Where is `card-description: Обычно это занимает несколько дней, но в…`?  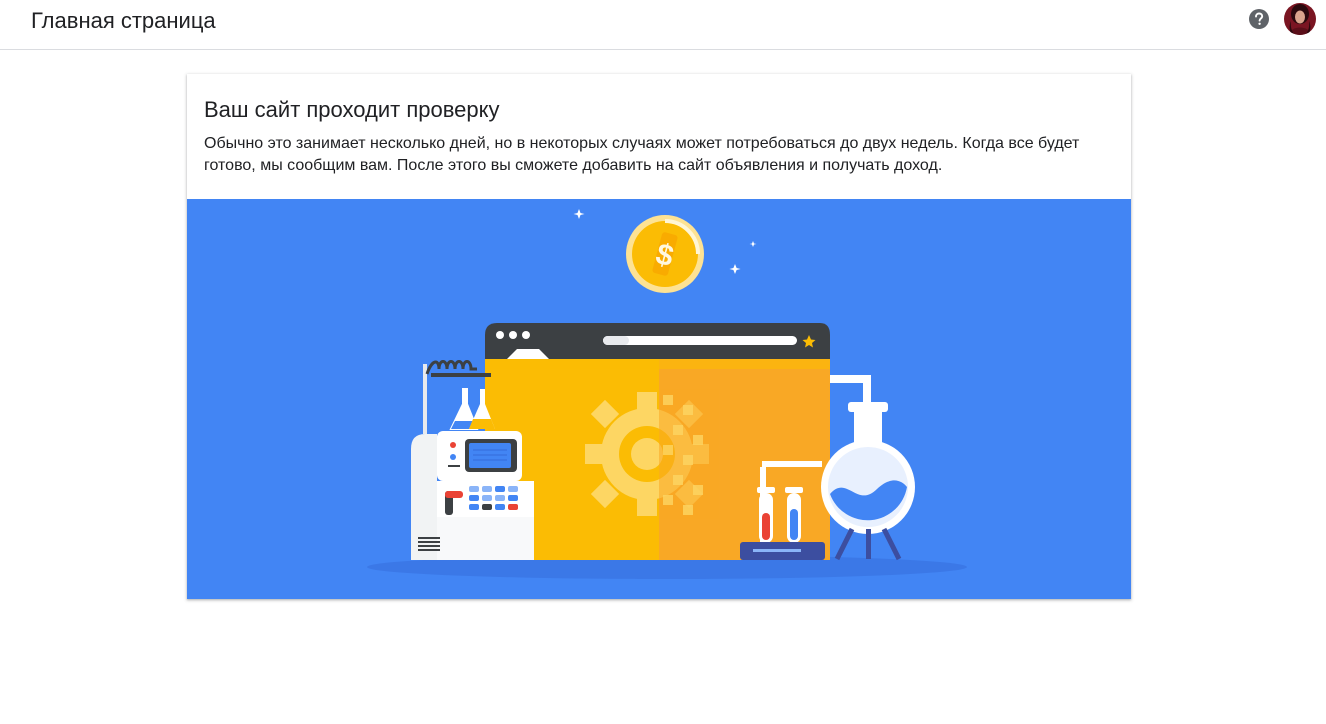 card-description: Обычно это занимает несколько дней, но в… is located at coordinates (642, 154).